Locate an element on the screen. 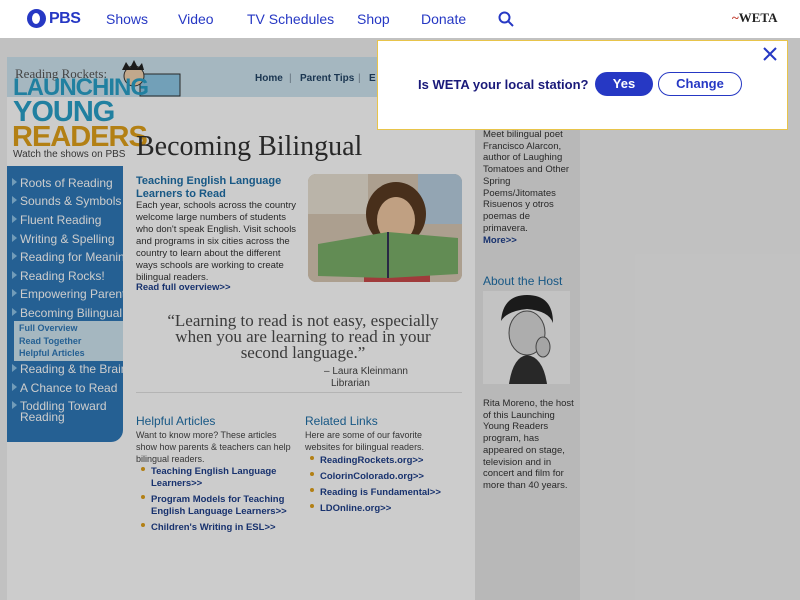 The image size is (800, 600). nav-video: Video is located at coordinates (196, 19).